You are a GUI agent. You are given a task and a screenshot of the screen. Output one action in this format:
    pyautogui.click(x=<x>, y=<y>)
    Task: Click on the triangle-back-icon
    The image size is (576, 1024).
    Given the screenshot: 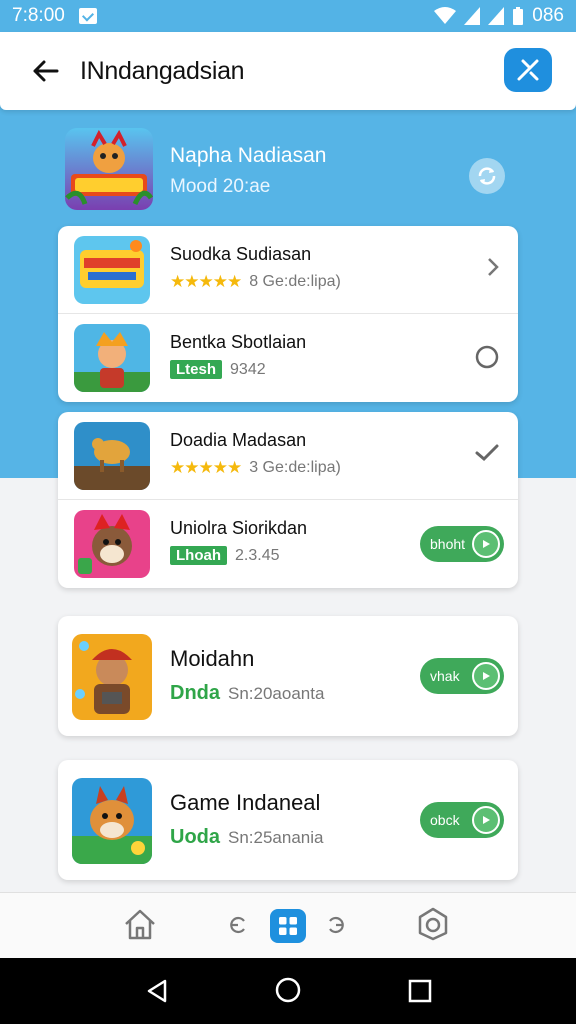 What is the action you would take?
    pyautogui.click(x=157, y=991)
    